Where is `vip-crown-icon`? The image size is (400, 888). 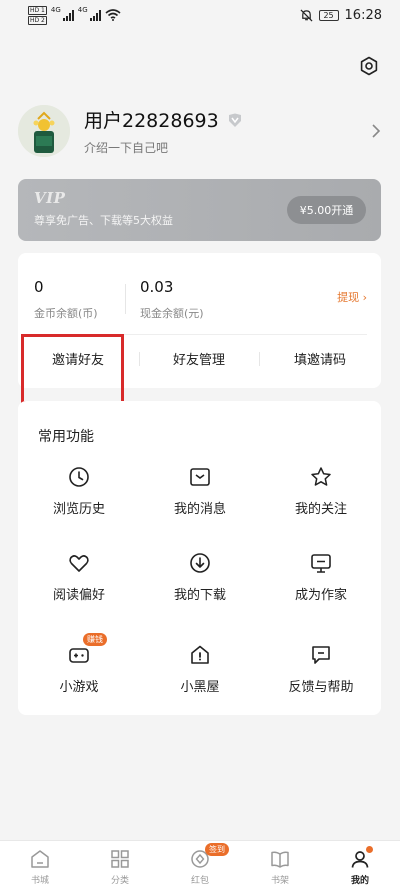 vip-crown-icon is located at coordinates (234, 120).